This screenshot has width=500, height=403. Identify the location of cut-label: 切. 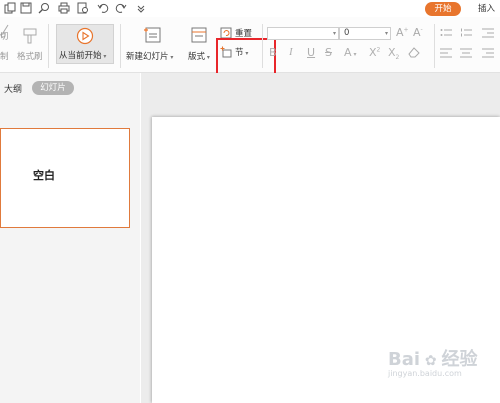
(4, 36).